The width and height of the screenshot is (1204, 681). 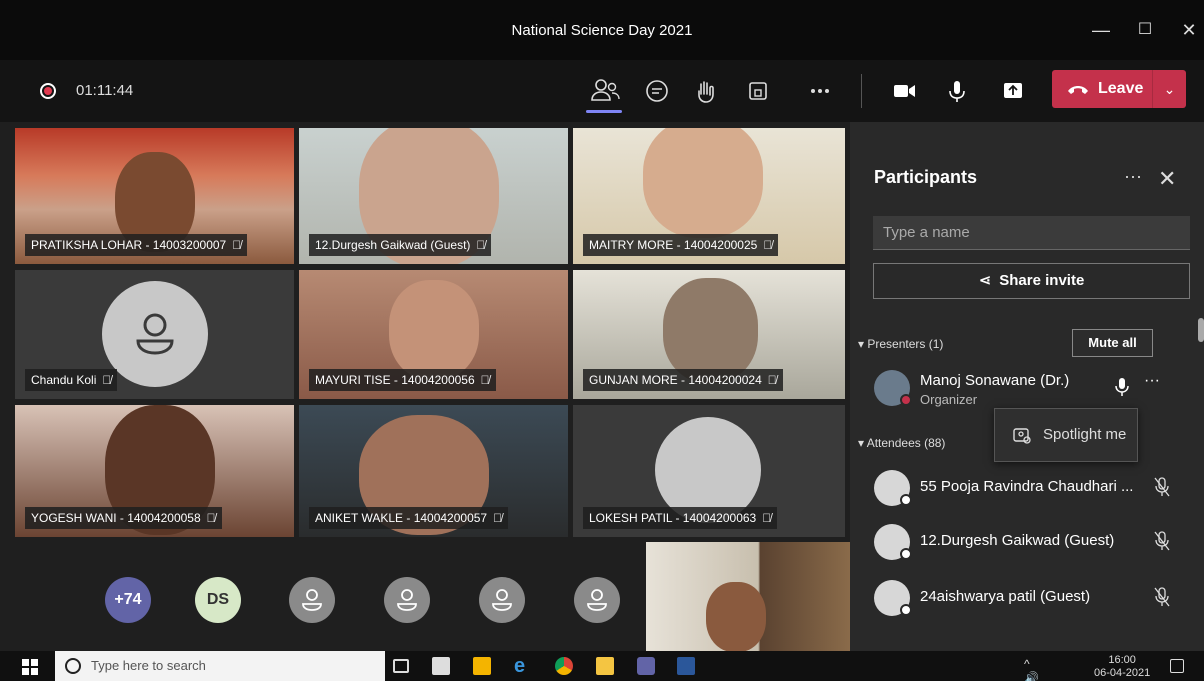 I want to click on raise-hand-icon, so click(x=707, y=91).